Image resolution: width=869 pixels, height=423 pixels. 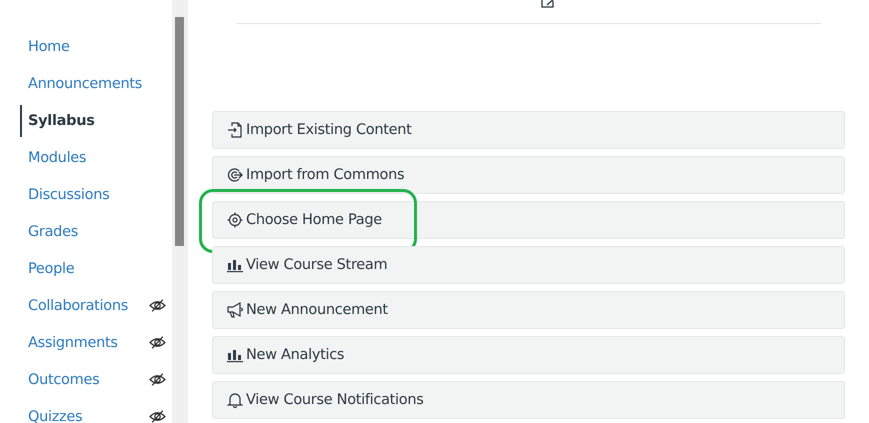 What do you see at coordinates (57, 120) in the screenshot?
I see `nav-link: Syllabus` at bounding box center [57, 120].